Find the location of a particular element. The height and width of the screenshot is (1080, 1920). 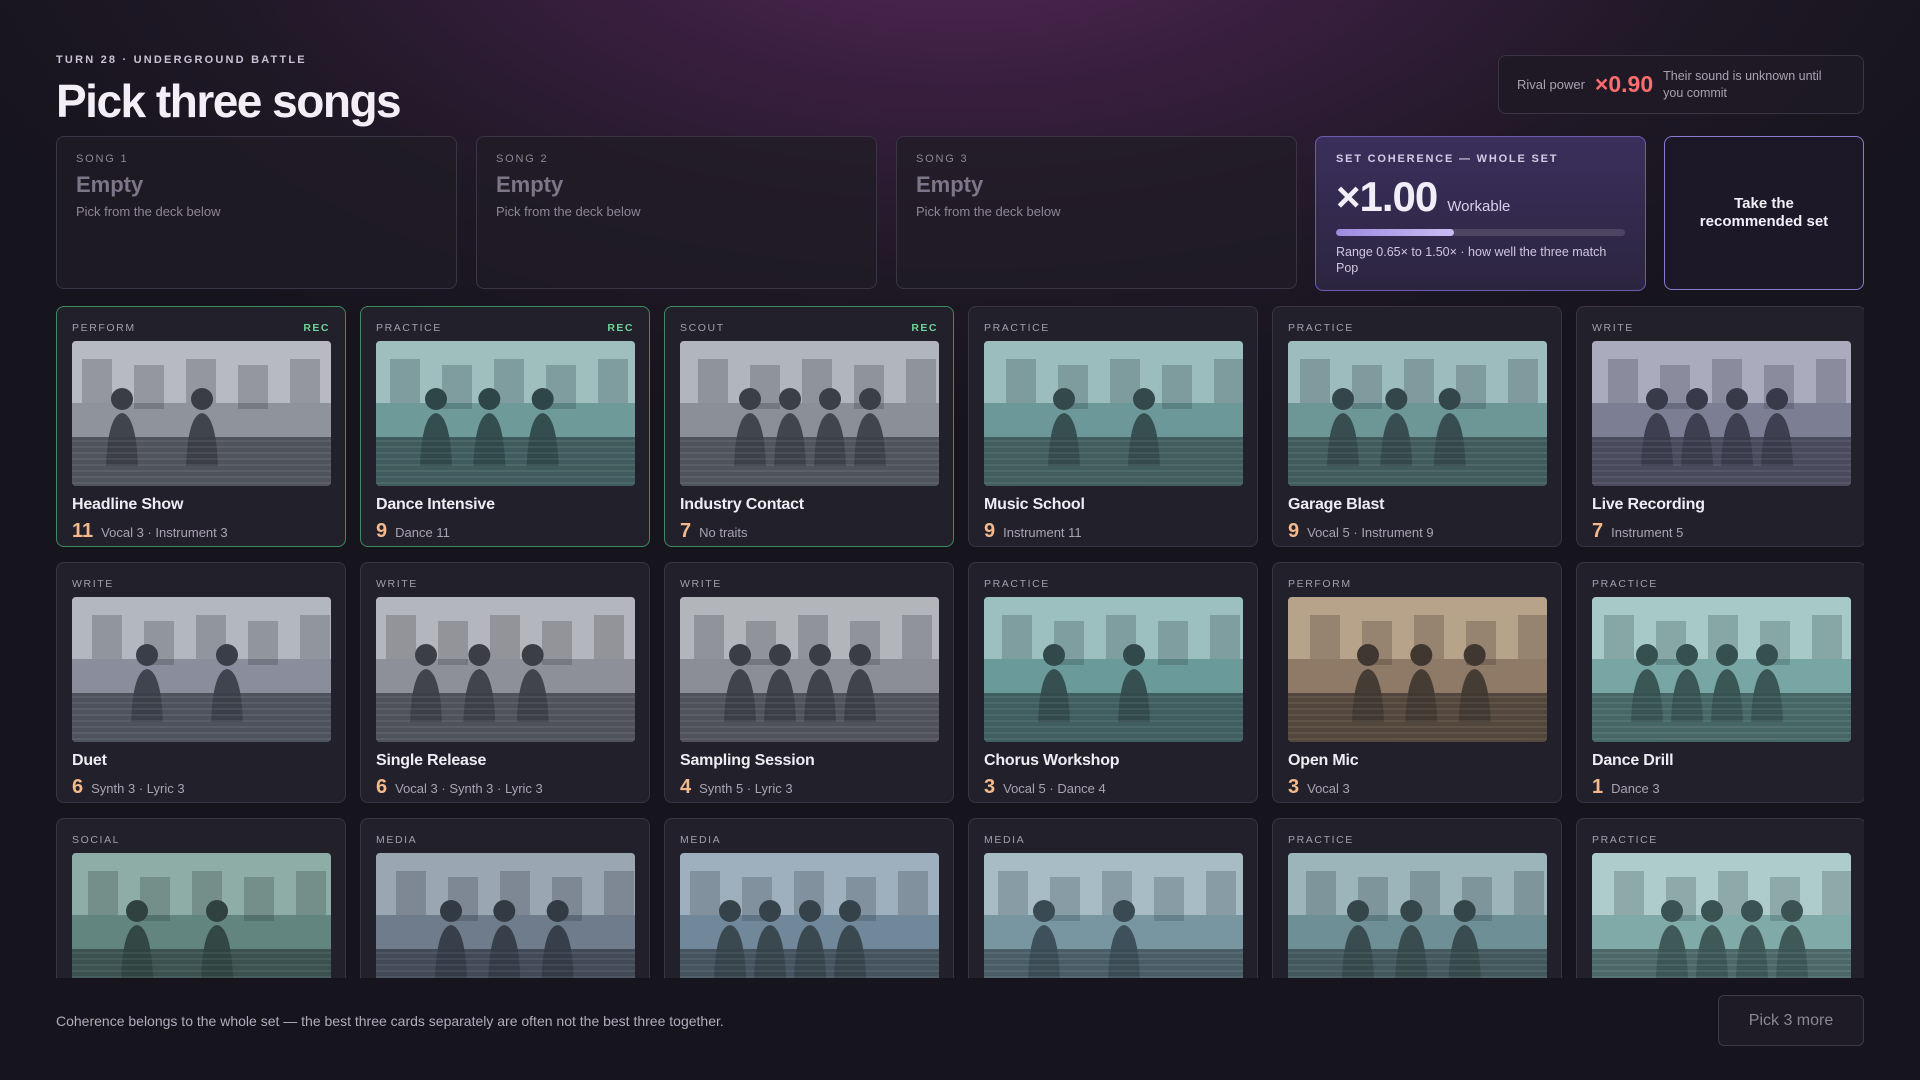

card-power: 4 is located at coordinates (686, 787).